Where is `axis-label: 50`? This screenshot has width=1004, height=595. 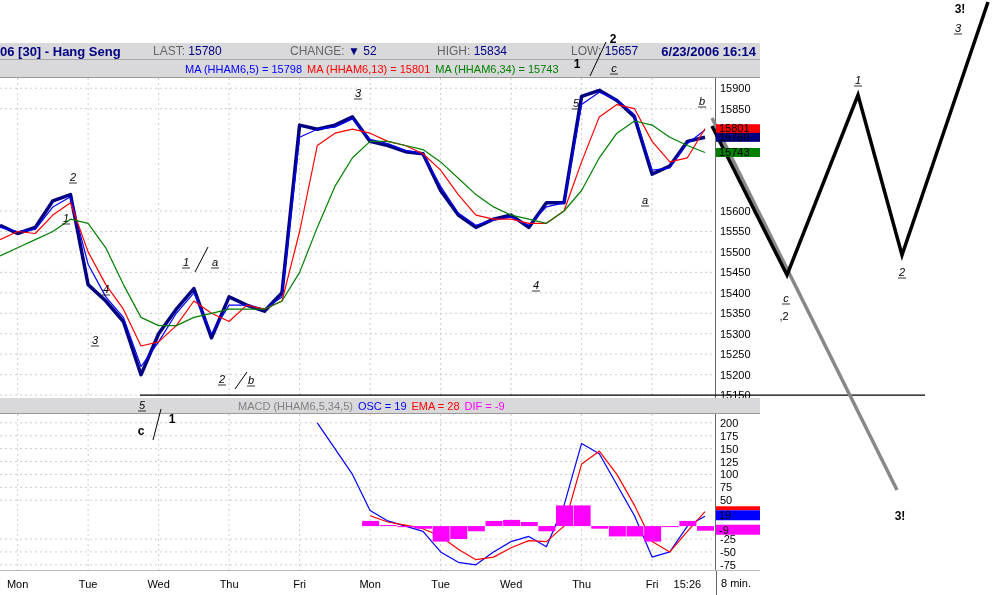
axis-label: 50 is located at coordinates (726, 500).